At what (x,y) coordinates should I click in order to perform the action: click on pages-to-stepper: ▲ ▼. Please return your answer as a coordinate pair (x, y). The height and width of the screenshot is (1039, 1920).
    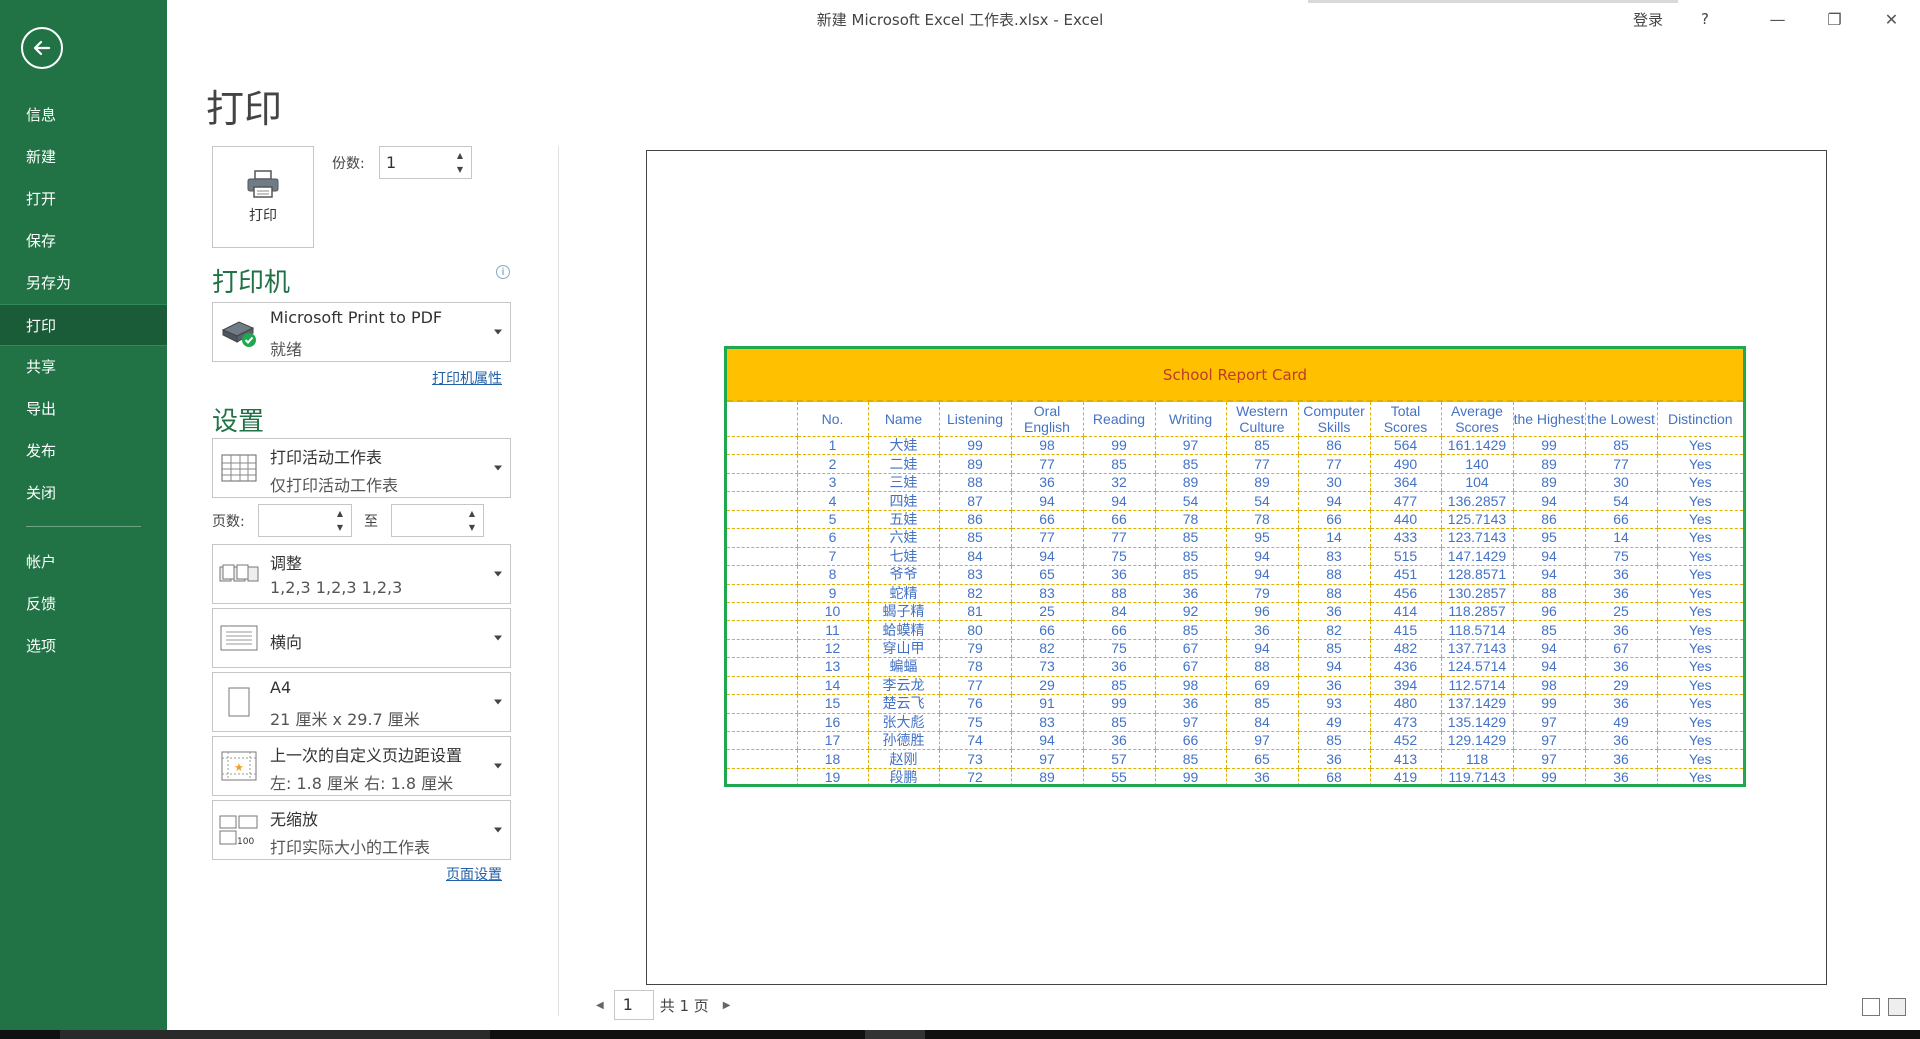
    Looking at the image, I should click on (437, 520).